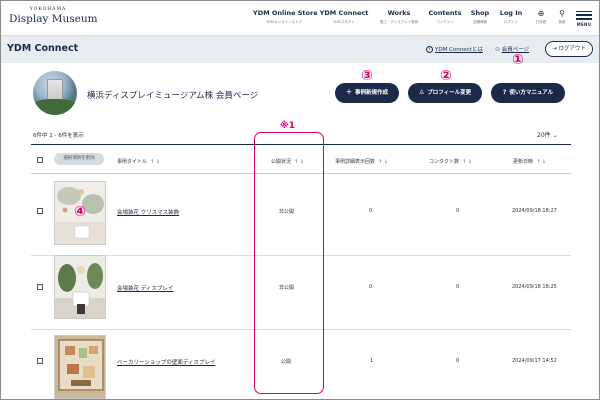  Describe the element at coordinates (289, 263) in the screenshot. I see `status-column-highlight` at that location.